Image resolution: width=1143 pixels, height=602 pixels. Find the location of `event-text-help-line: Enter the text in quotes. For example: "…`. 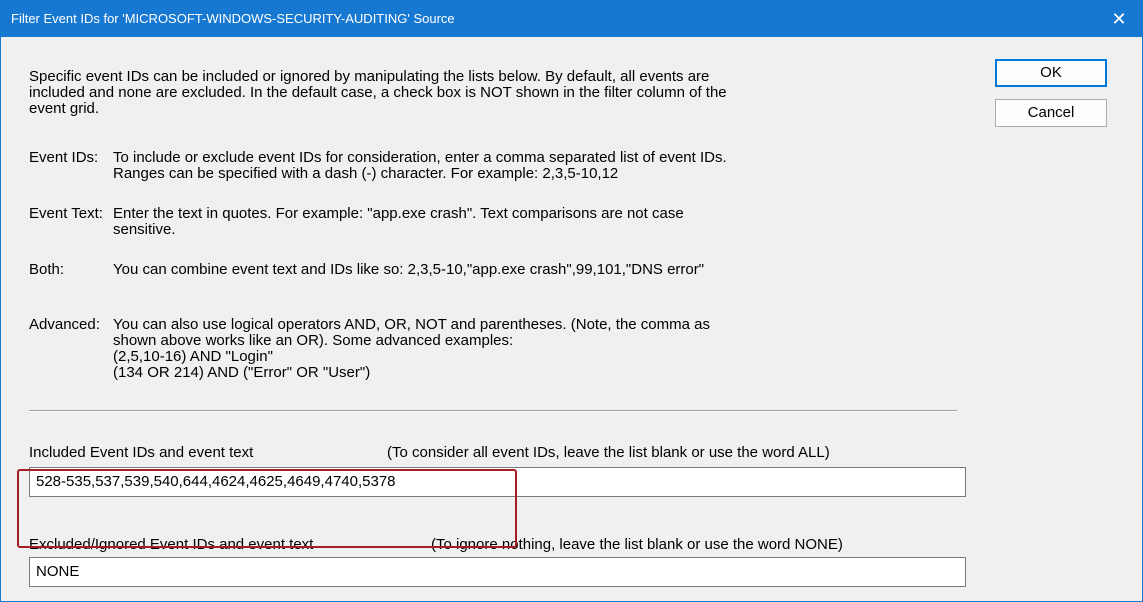

event-text-help-line: Enter the text in quotes. For example: "… is located at coordinates (398, 213).